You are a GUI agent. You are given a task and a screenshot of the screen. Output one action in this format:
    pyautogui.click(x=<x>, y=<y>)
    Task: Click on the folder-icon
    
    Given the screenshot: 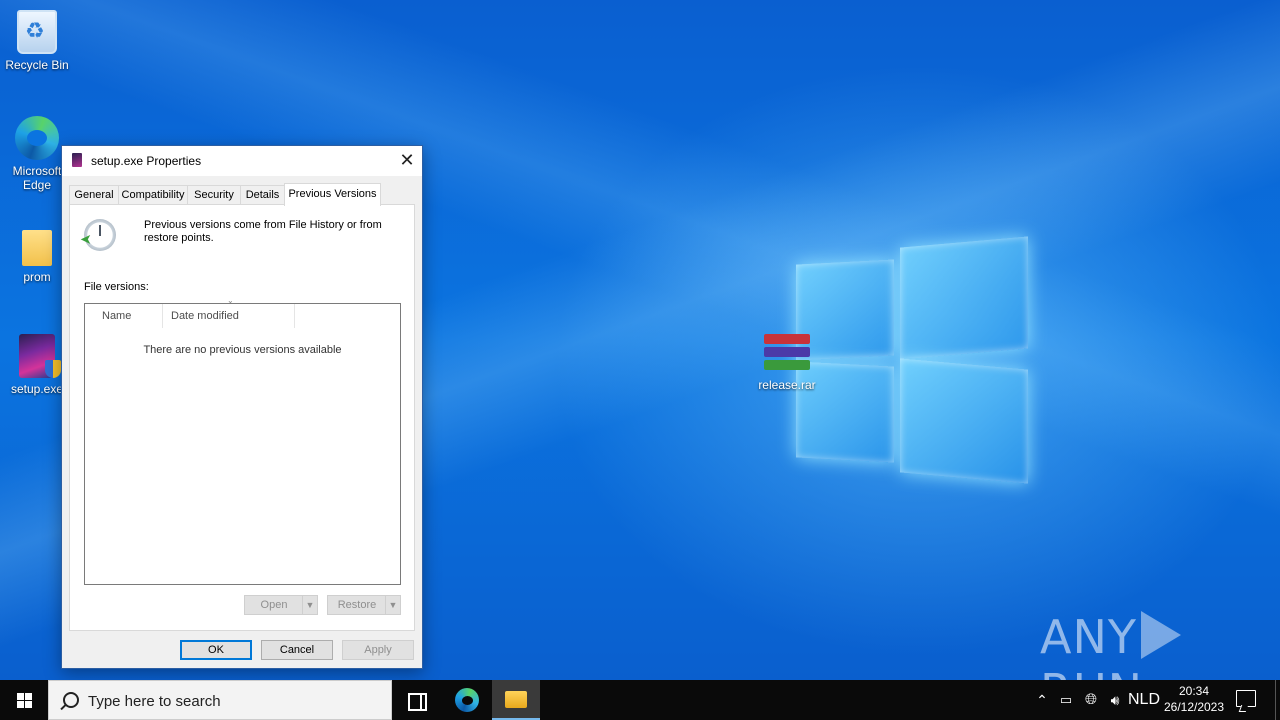 What is the action you would take?
    pyautogui.click(x=37, y=248)
    